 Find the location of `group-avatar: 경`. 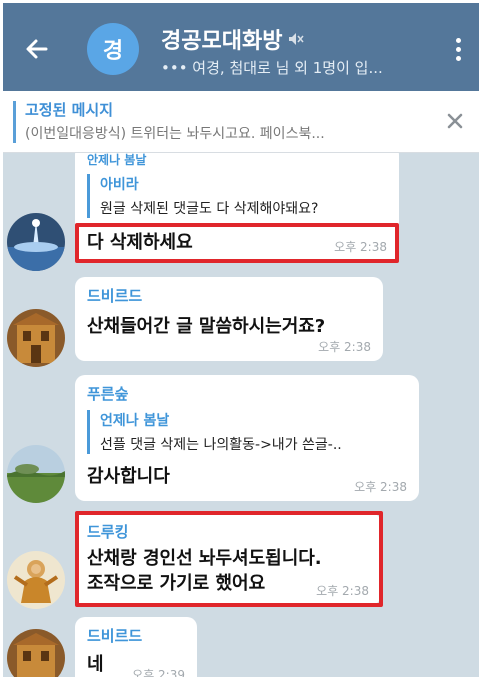

group-avatar: 경 is located at coordinates (113, 49).